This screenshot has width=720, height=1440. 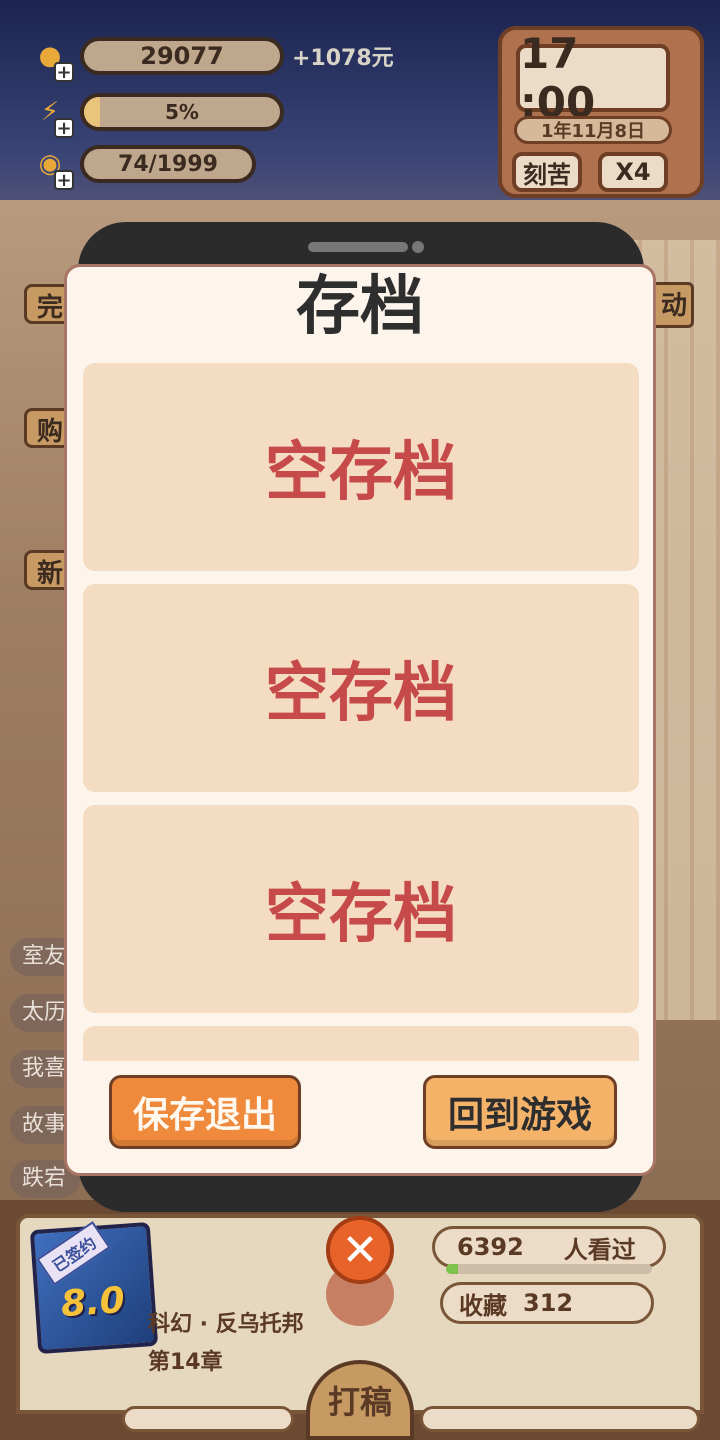 I want to click on save-slot-1: 空存档, so click(x=361, y=467).